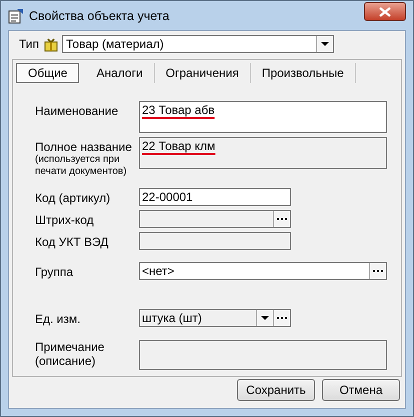  I want to click on tab: Аналоги, so click(120, 73).